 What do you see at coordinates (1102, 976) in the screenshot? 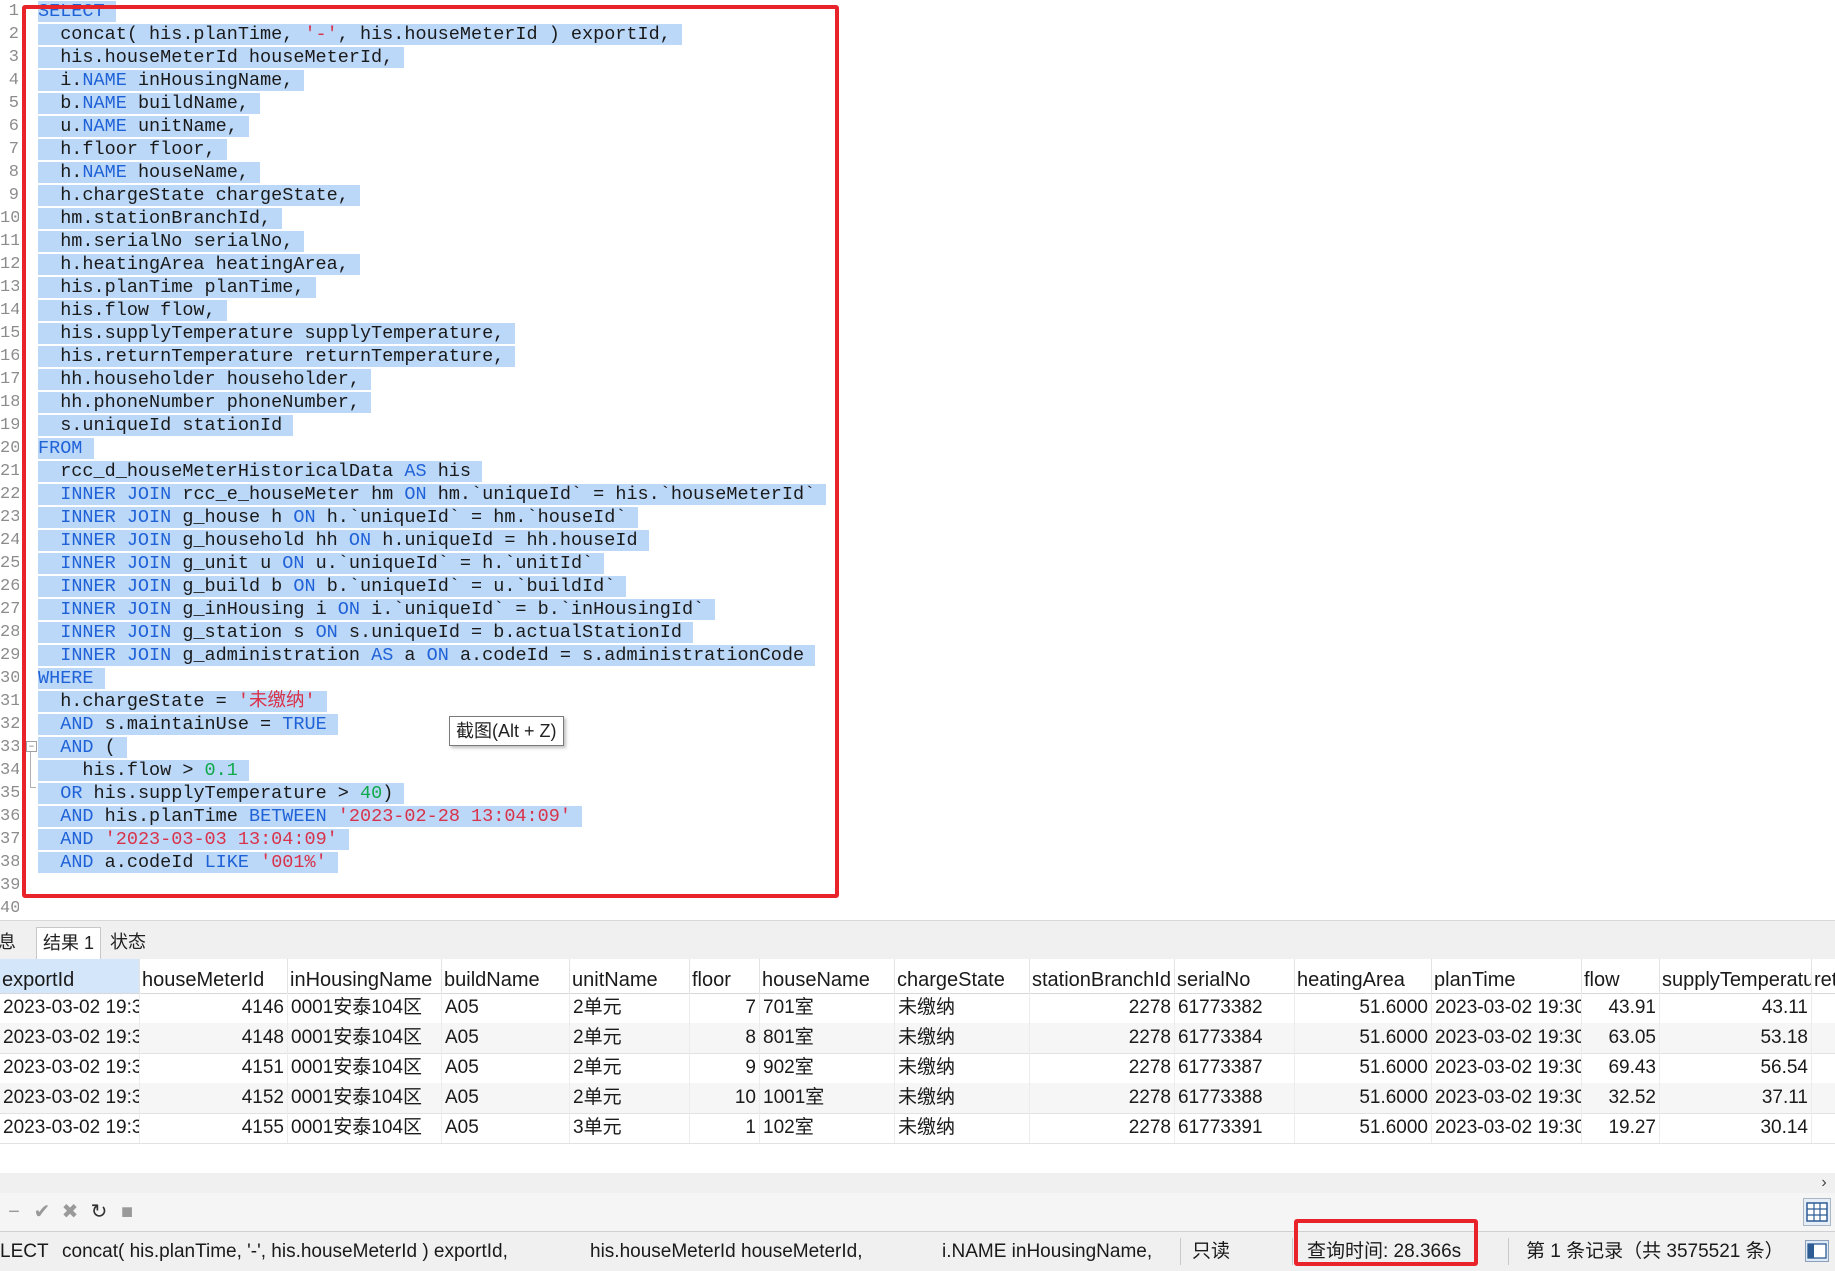
I see `column-header: stationBranchId` at bounding box center [1102, 976].